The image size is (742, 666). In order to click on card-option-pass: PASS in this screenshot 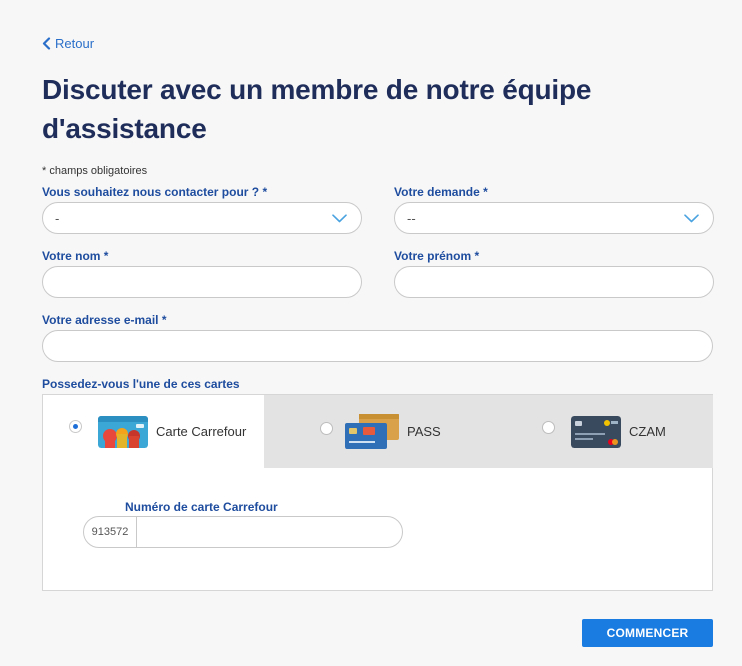, I will do `click(380, 431)`.